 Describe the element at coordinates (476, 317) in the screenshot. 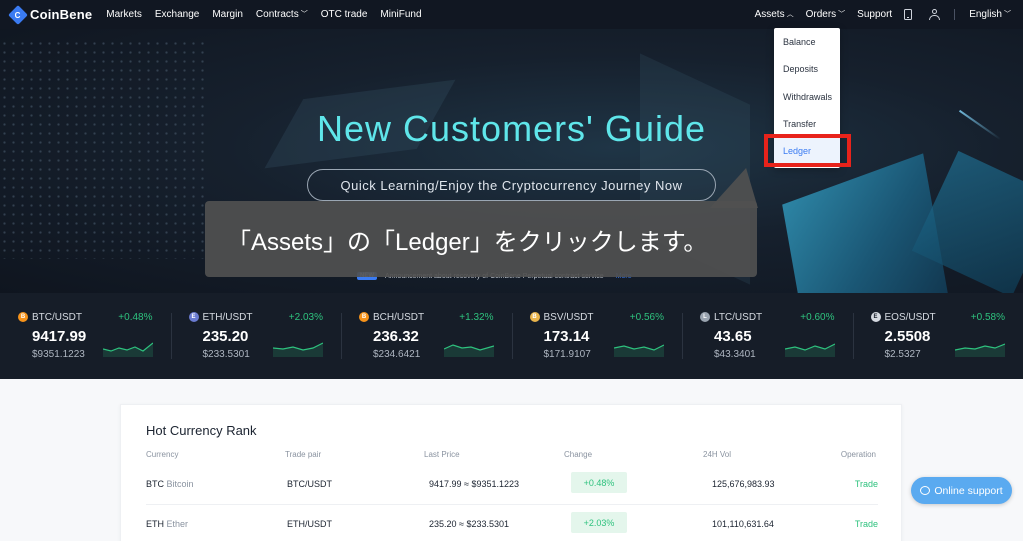

I see `ticker-change: +1.32%` at that location.